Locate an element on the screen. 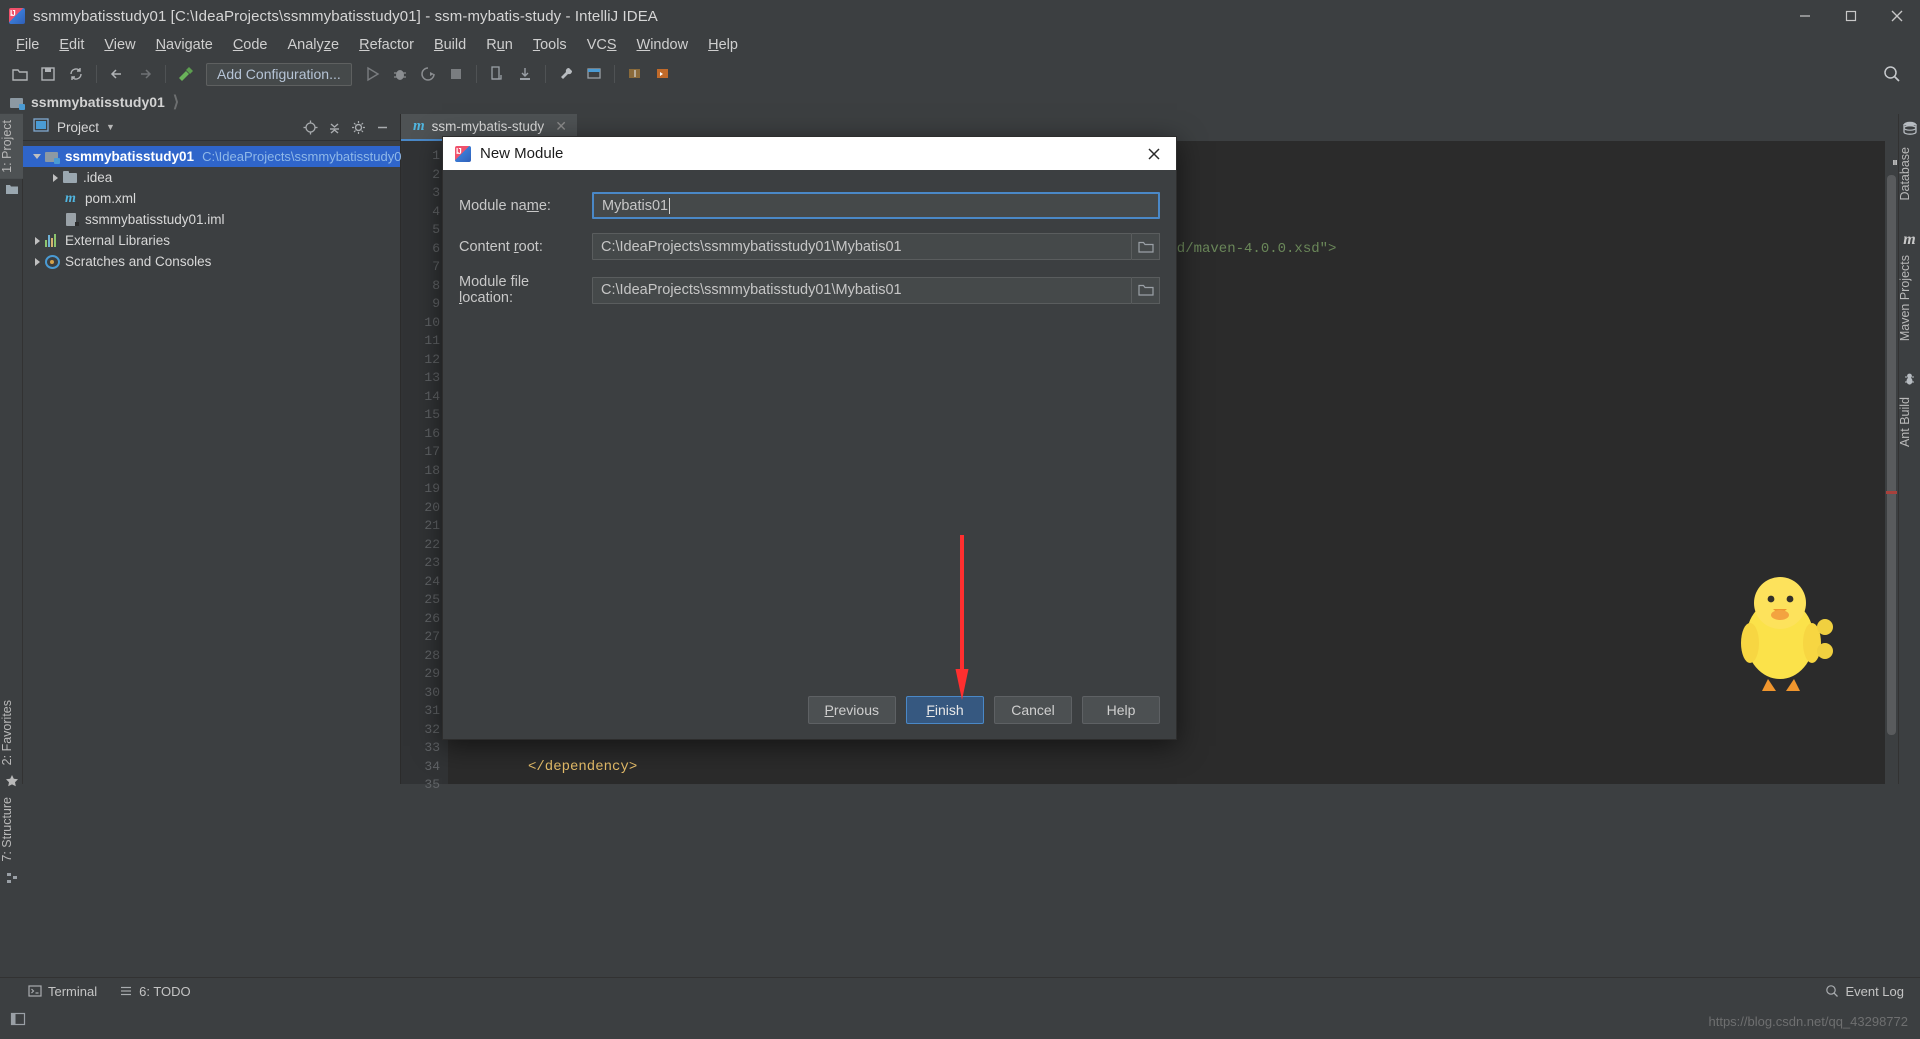 The image size is (1920, 1039). window-layout-icon is located at coordinates (18, 1021).